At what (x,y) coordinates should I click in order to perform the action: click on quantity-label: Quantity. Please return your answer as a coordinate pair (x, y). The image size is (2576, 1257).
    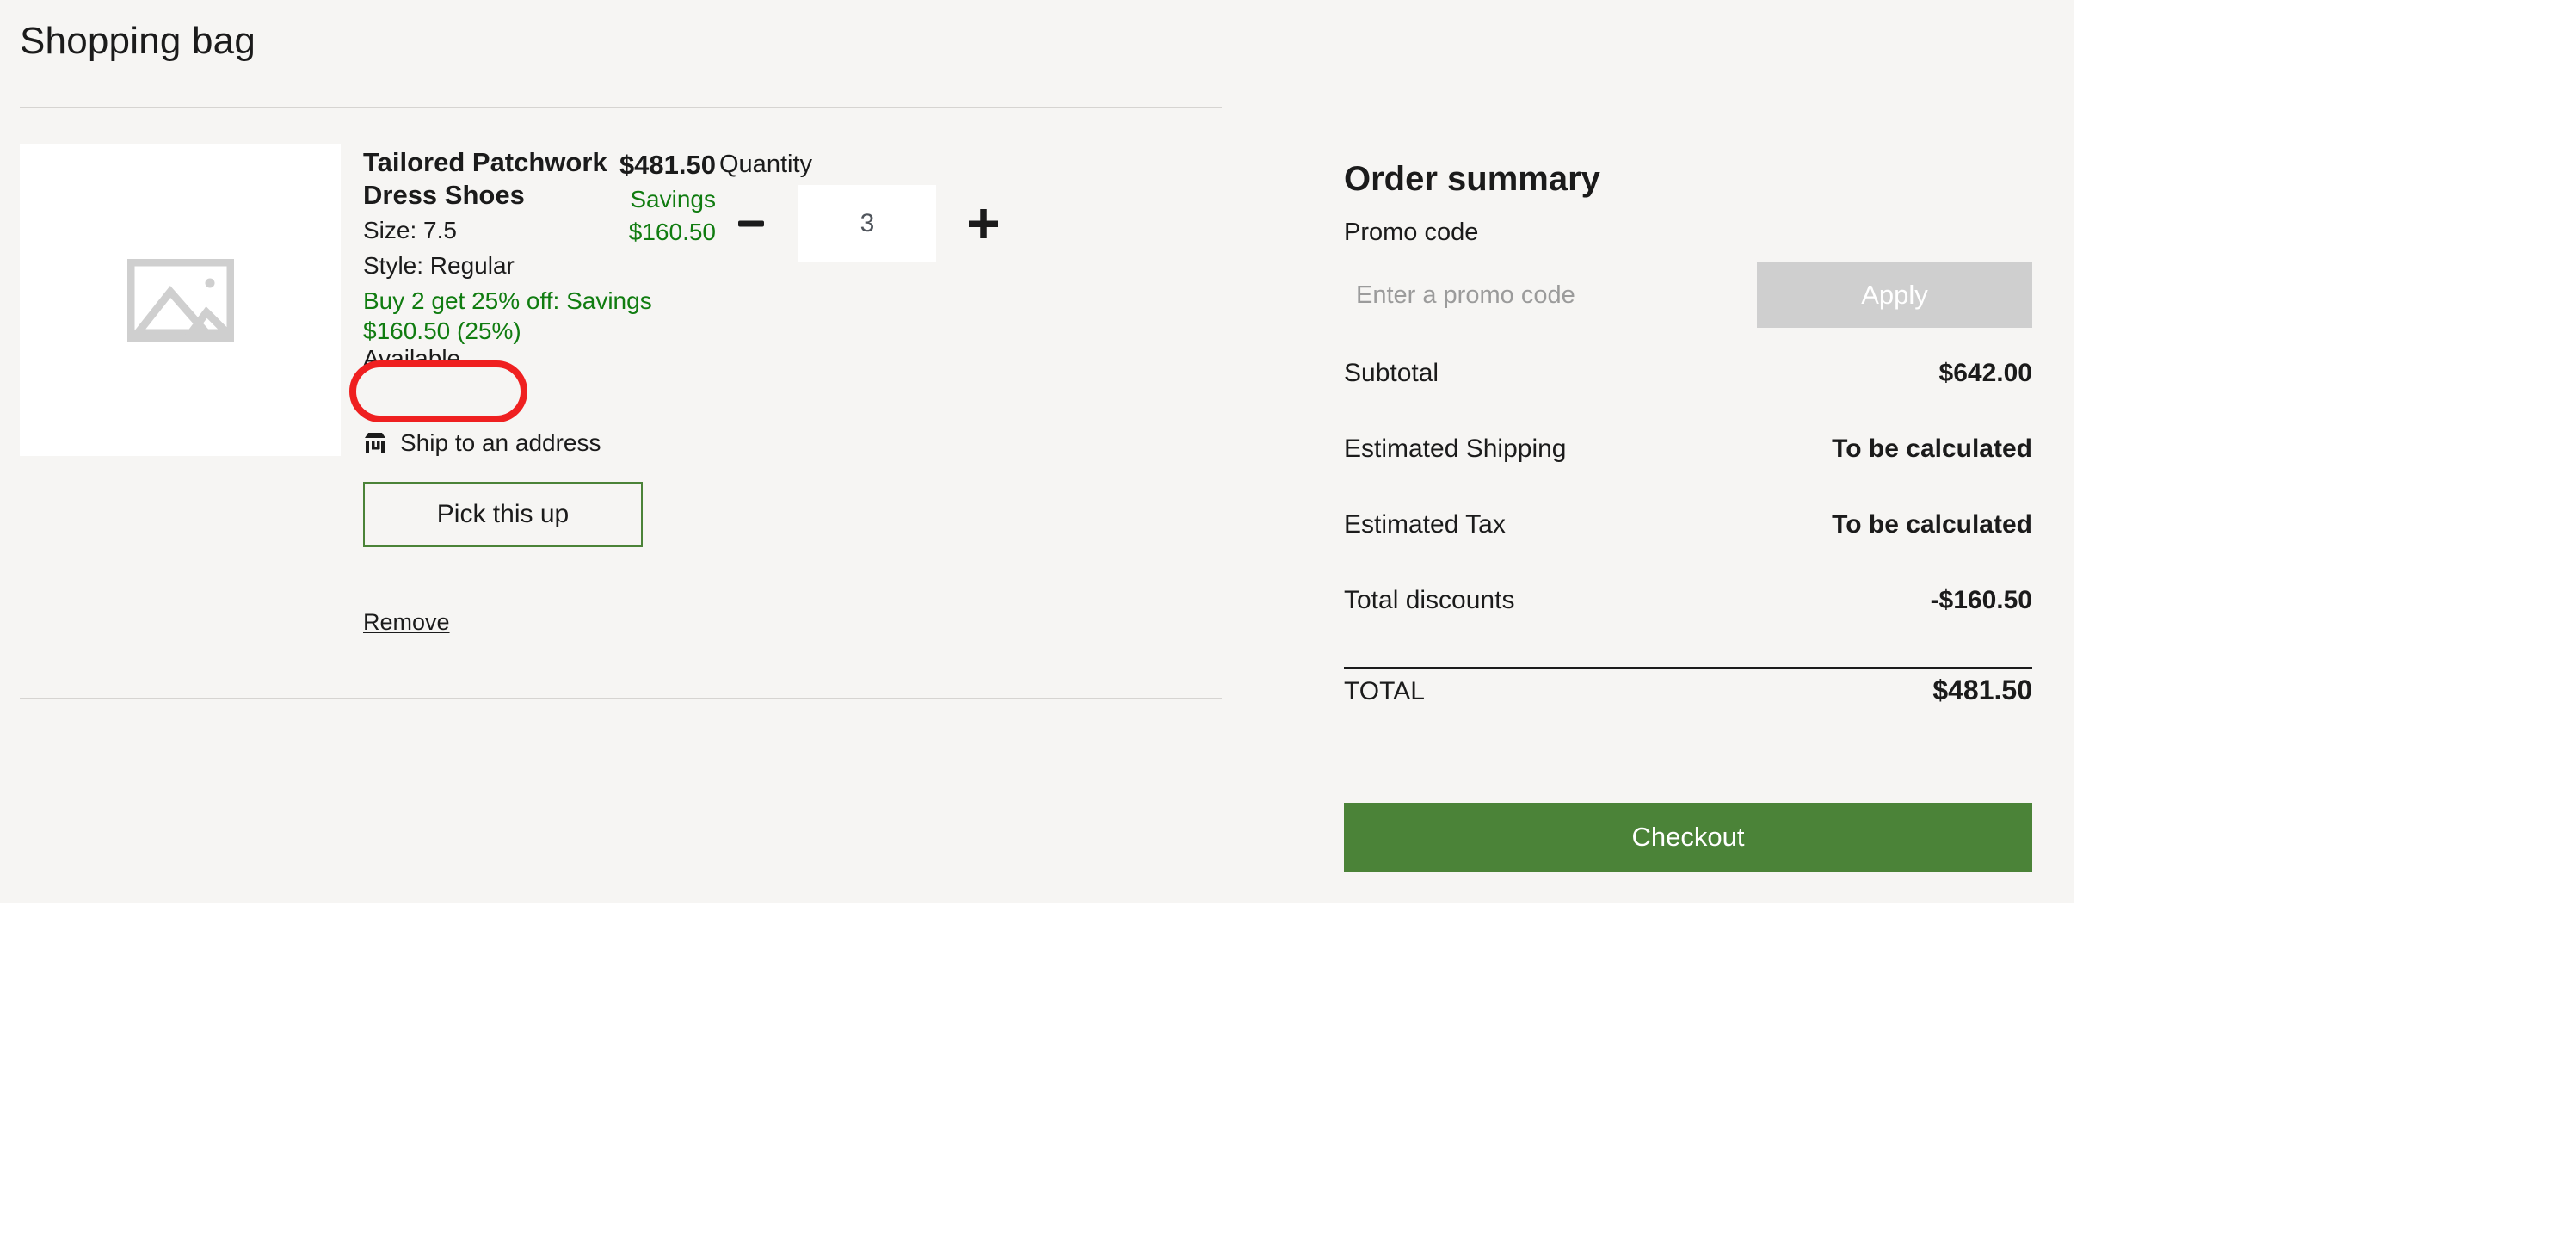
    Looking at the image, I should click on (765, 164).